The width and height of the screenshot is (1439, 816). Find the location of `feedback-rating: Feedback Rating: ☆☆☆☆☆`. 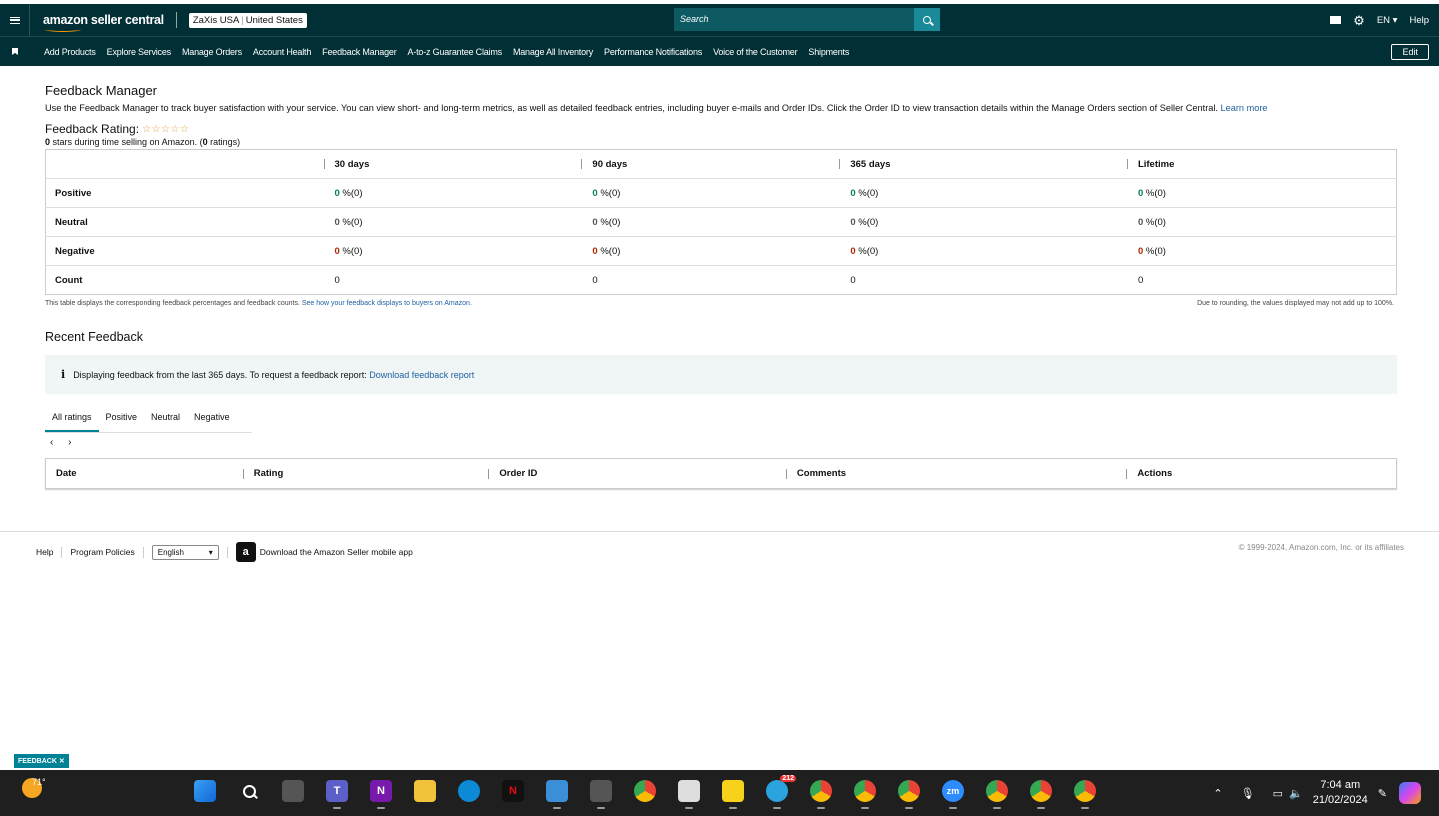

feedback-rating: Feedback Rating: ☆☆☆☆☆ is located at coordinates (117, 129).